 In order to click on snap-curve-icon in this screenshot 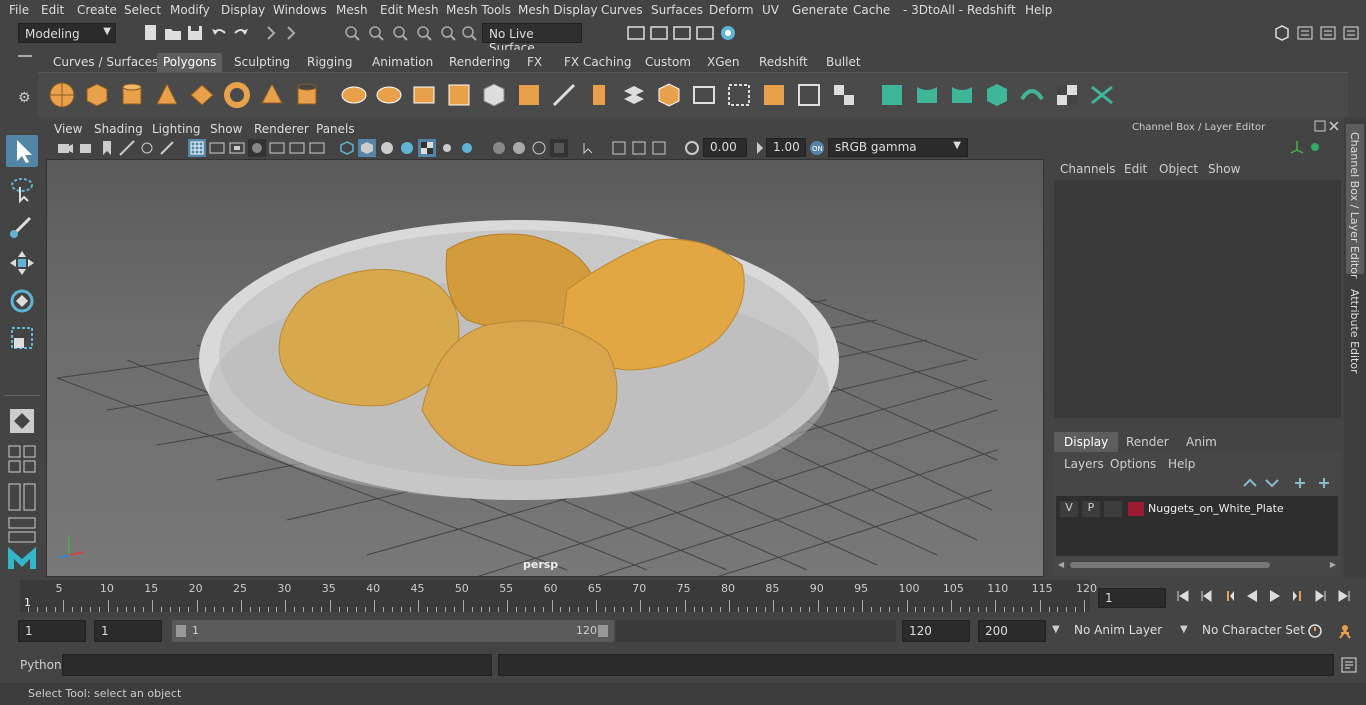, I will do `click(376, 33)`.